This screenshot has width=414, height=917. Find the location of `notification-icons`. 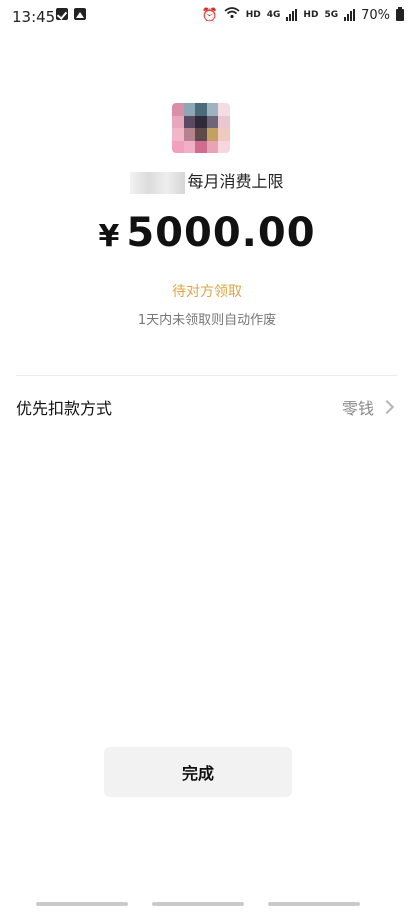

notification-icons is located at coordinates (71, 14).